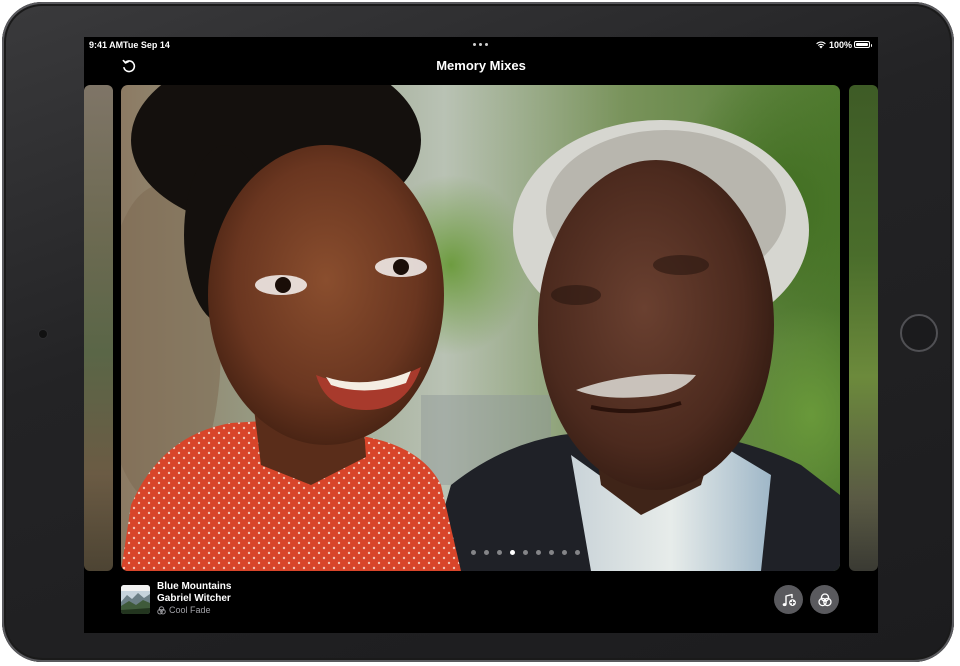  I want to click on memory-look: Cool Fade, so click(184, 610).